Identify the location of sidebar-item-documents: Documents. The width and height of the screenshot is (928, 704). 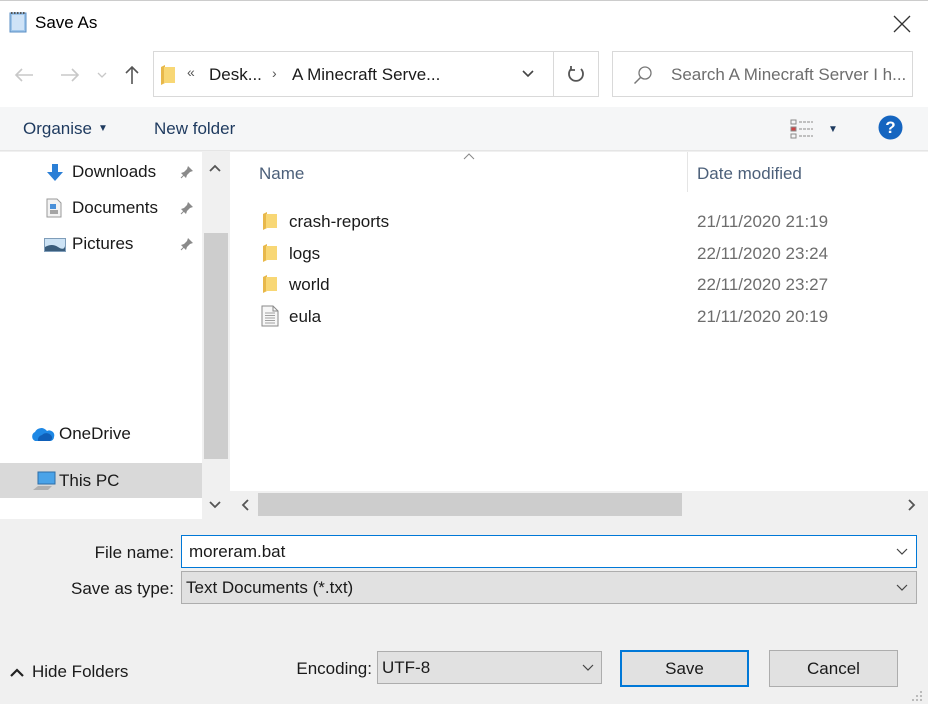
(101, 208).